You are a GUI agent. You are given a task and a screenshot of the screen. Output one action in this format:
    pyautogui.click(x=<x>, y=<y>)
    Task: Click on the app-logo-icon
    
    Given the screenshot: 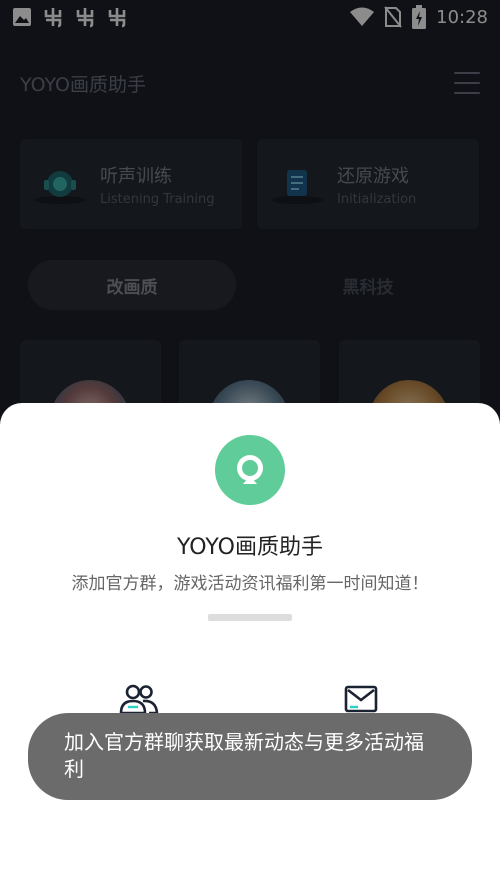 What is the action you would take?
    pyautogui.click(x=250, y=470)
    